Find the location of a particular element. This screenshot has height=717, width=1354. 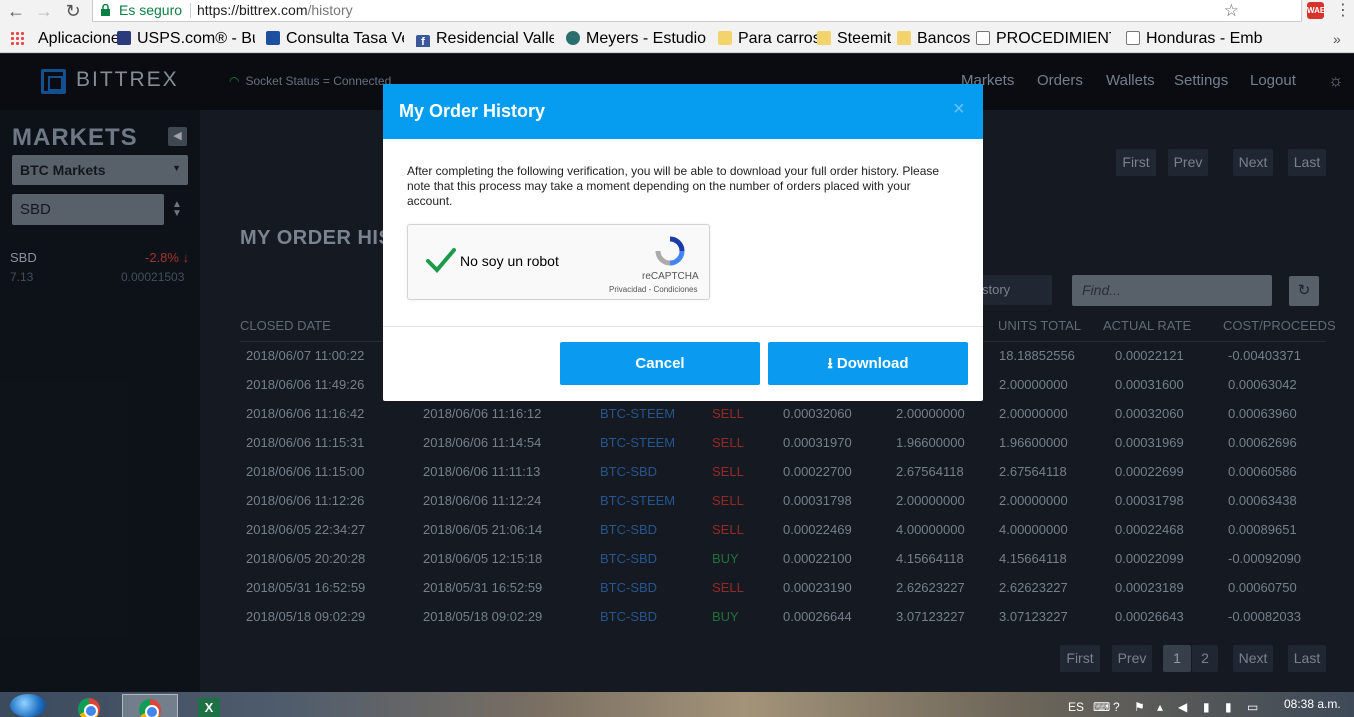

excel-icon: X is located at coordinates (209, 707).